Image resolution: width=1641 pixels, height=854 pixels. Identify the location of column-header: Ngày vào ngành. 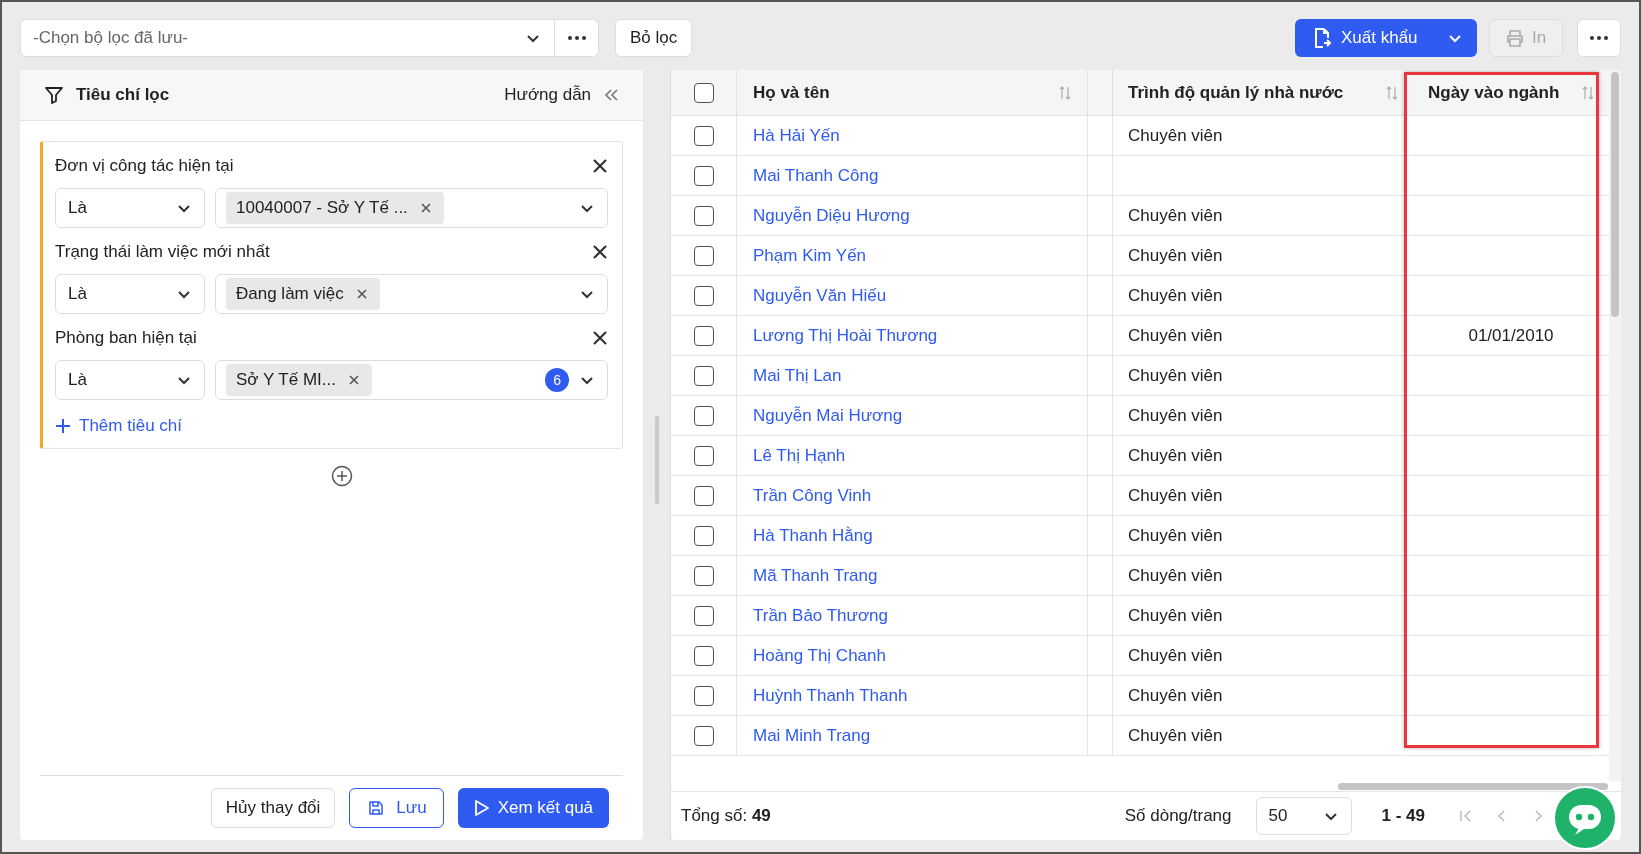
(1511, 92).